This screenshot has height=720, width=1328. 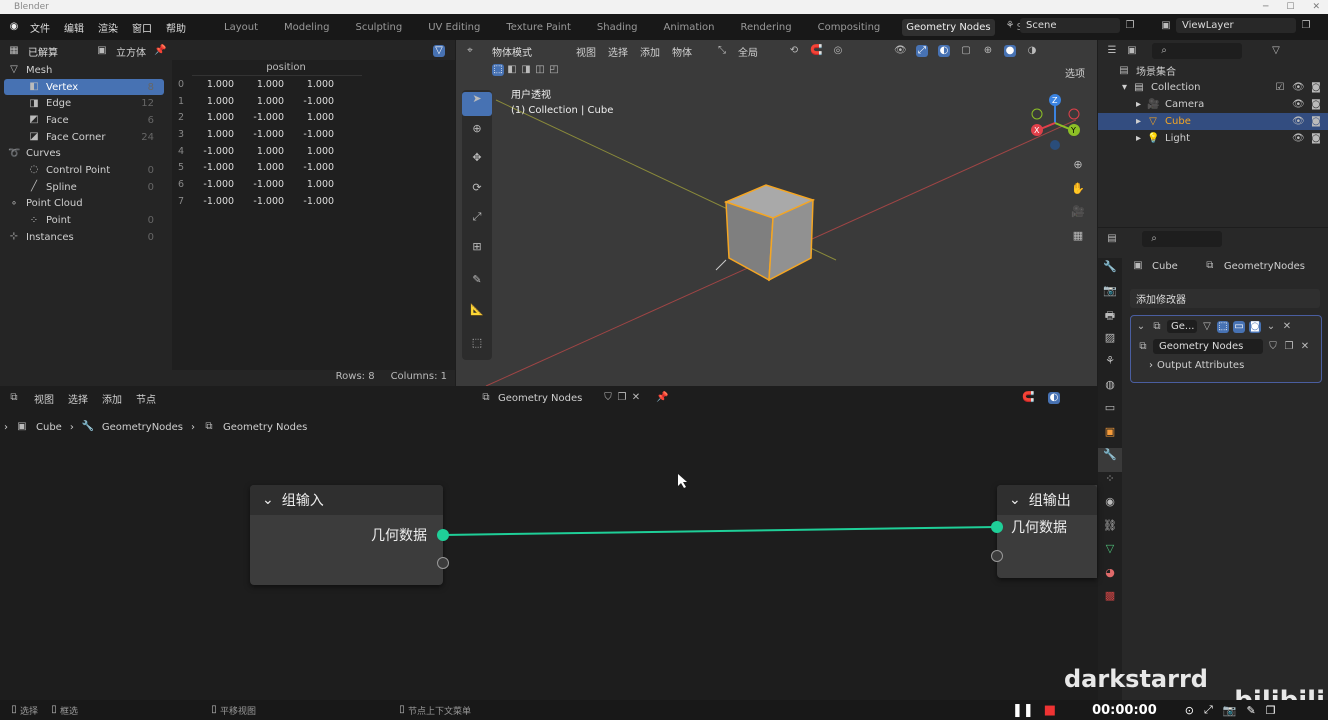 What do you see at coordinates (1208, 346) in the screenshot?
I see `node-group-field: Geometry Nodes` at bounding box center [1208, 346].